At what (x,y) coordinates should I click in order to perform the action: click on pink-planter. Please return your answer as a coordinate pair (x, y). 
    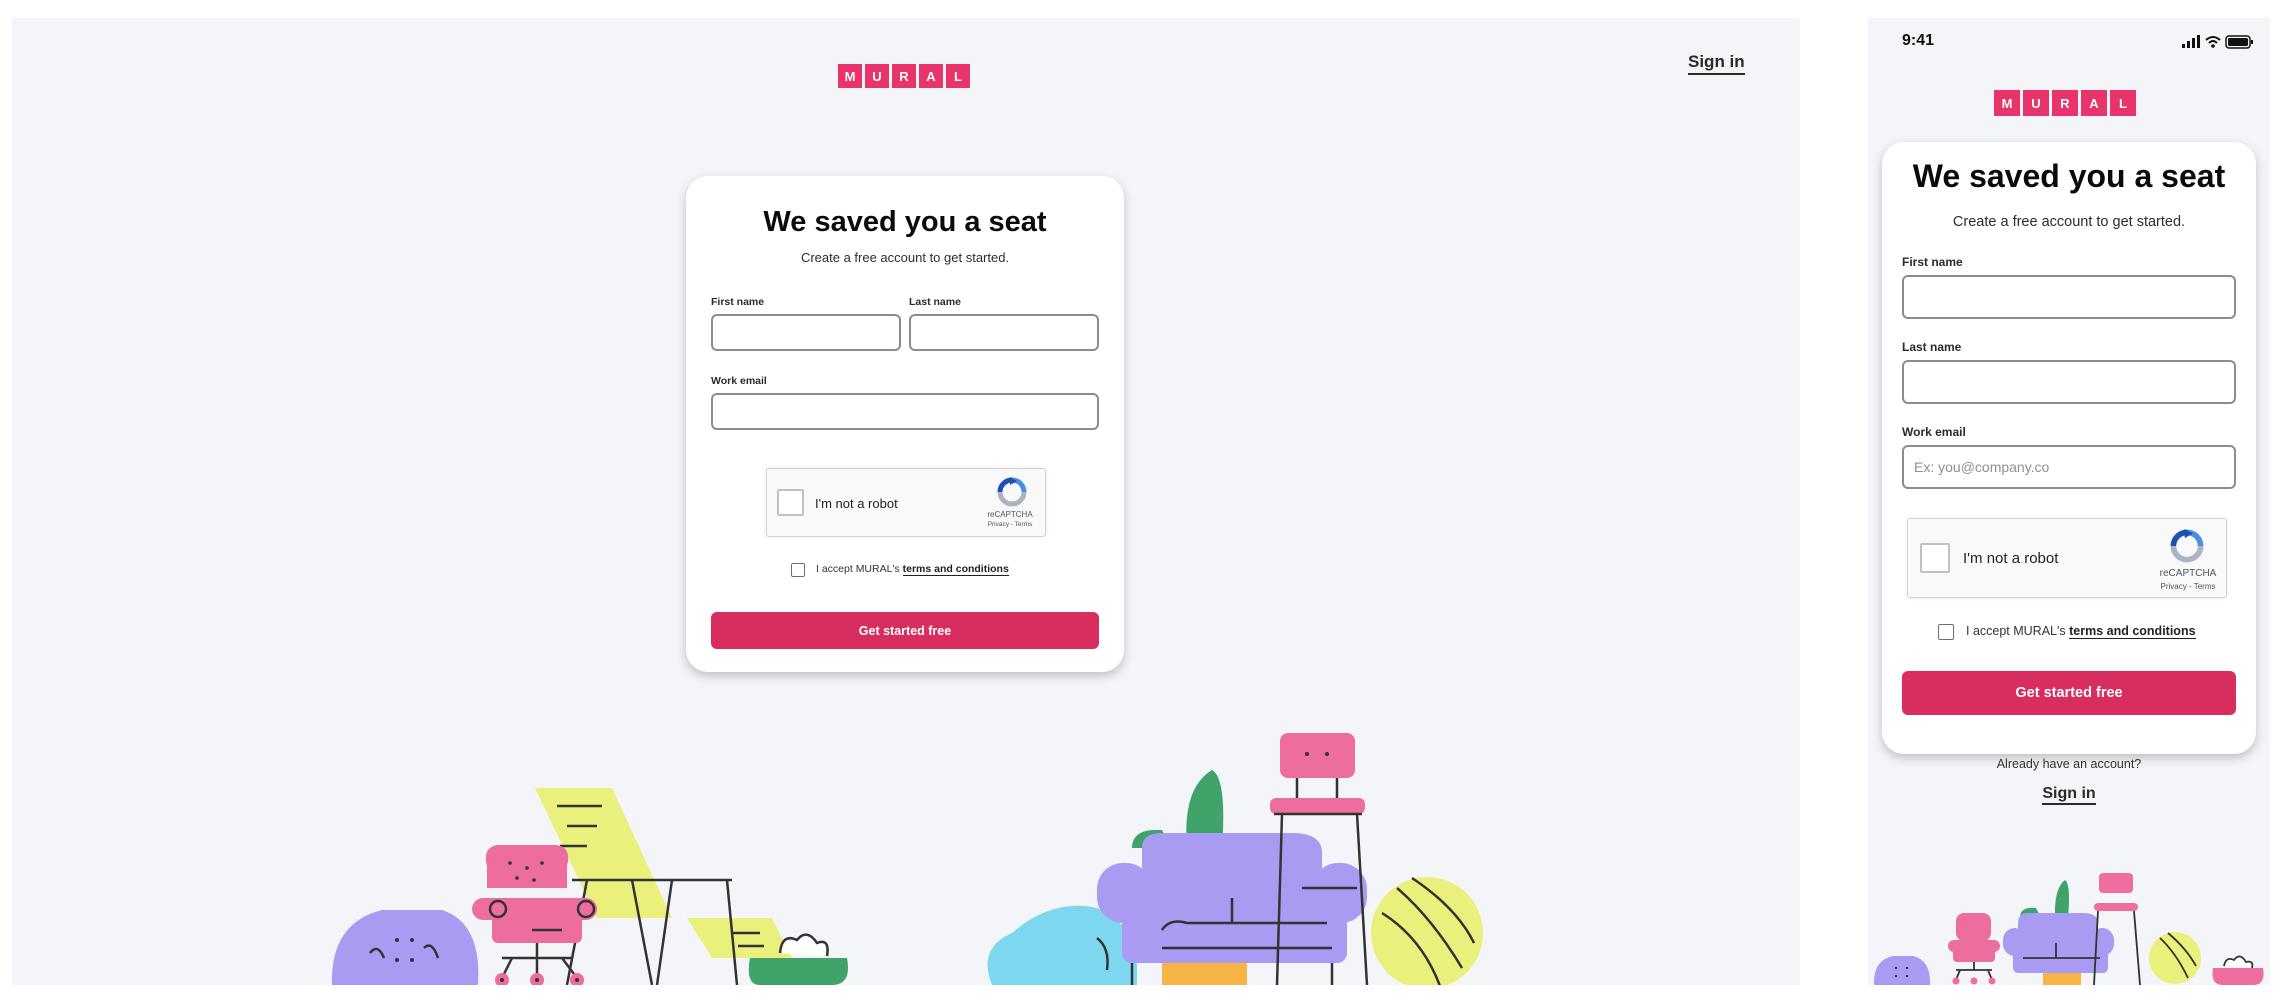
    Looking at the image, I should click on (2238, 970).